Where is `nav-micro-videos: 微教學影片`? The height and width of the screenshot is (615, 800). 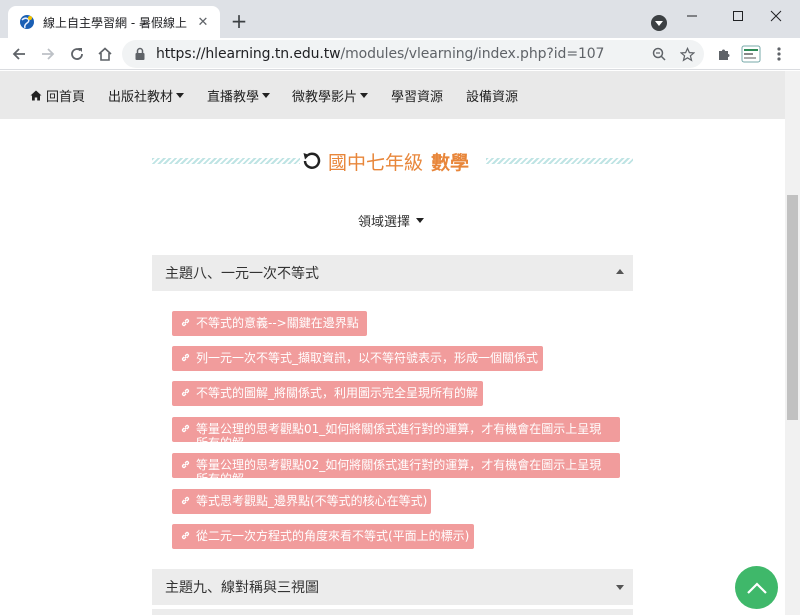 nav-micro-videos: 微教學影片 is located at coordinates (330, 95).